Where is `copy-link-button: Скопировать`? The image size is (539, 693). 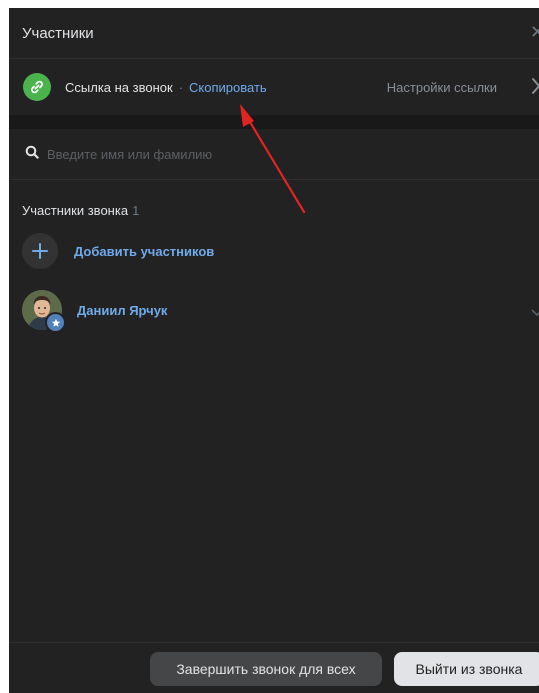 copy-link-button: Скопировать is located at coordinates (228, 87).